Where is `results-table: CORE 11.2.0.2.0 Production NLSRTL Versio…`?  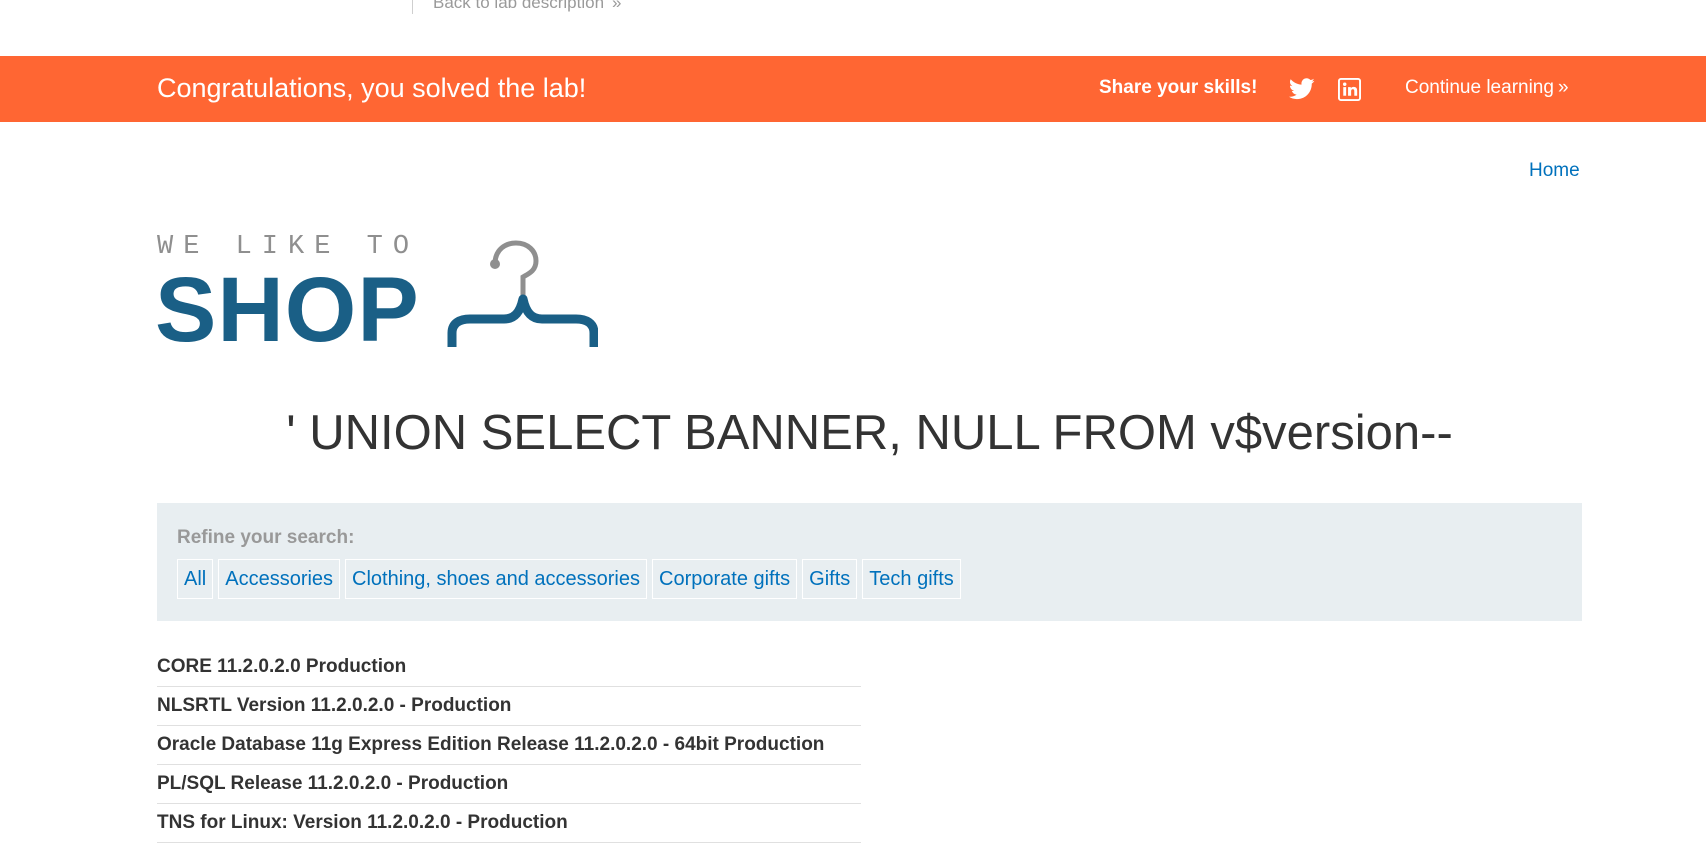
results-table: CORE 11.2.0.2.0 Production NLSRTL Versio… is located at coordinates (509, 745).